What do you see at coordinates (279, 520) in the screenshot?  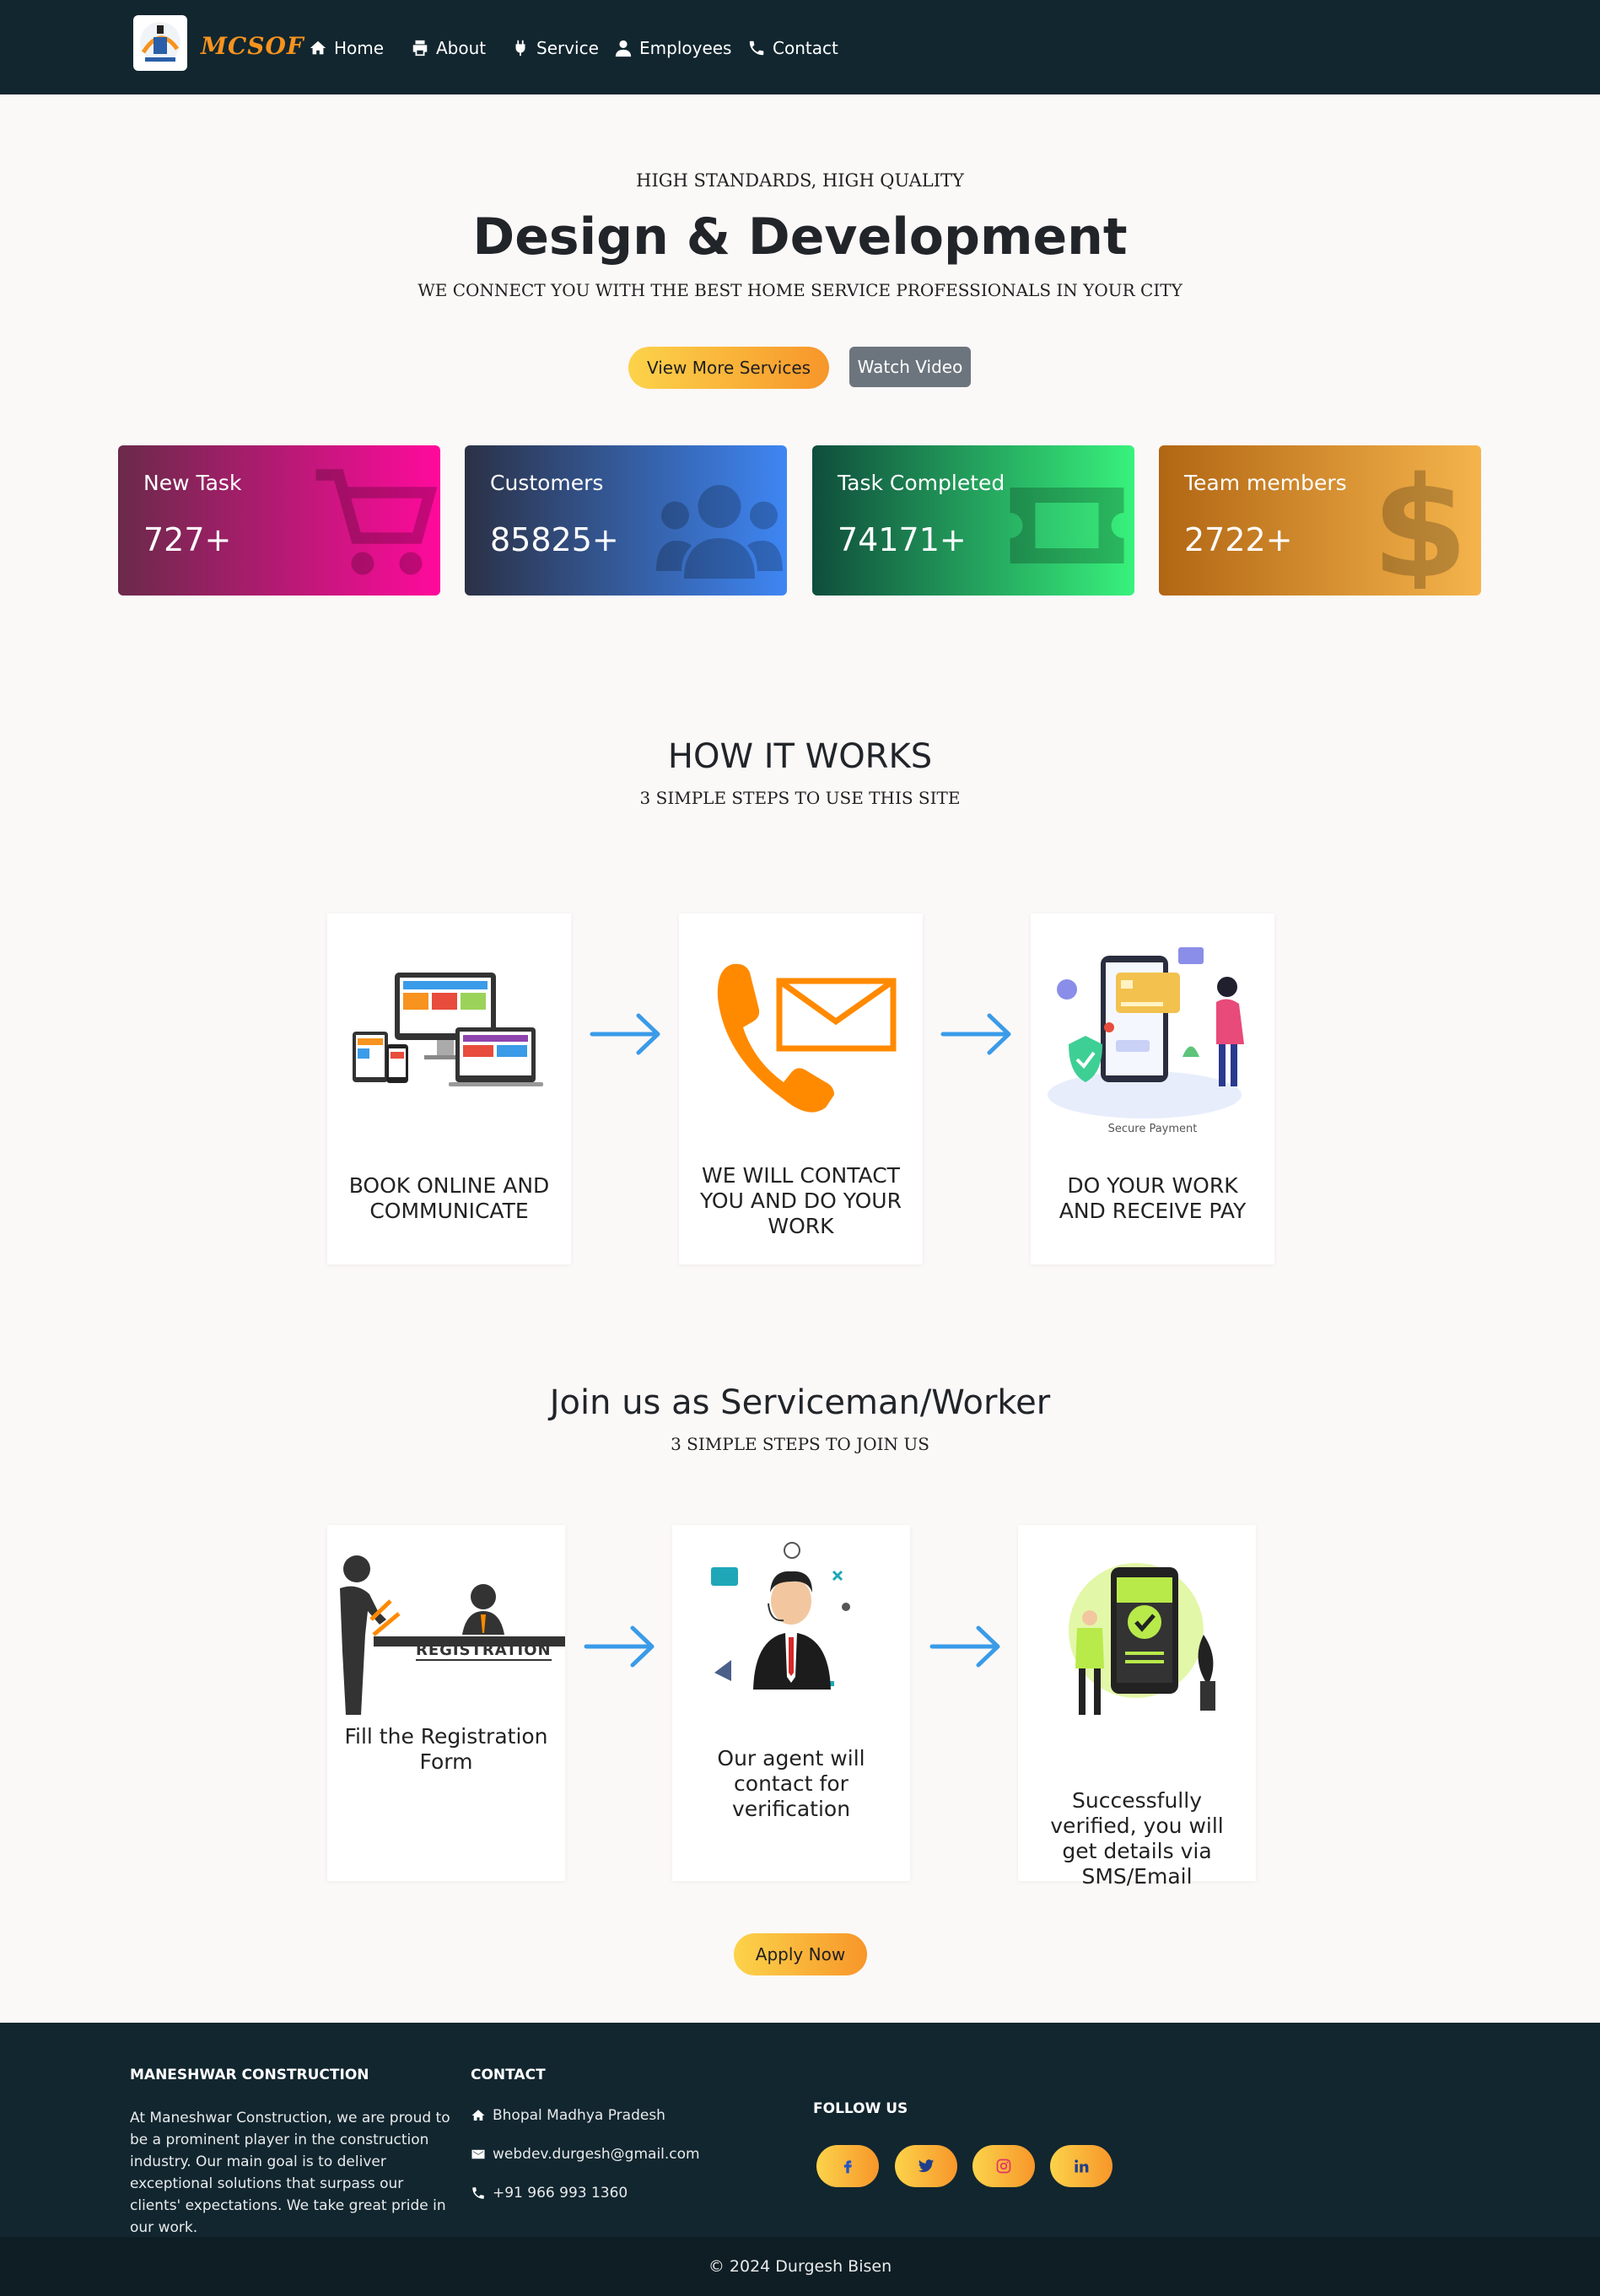 I see `stat-card-new-task: New Task 727+` at bounding box center [279, 520].